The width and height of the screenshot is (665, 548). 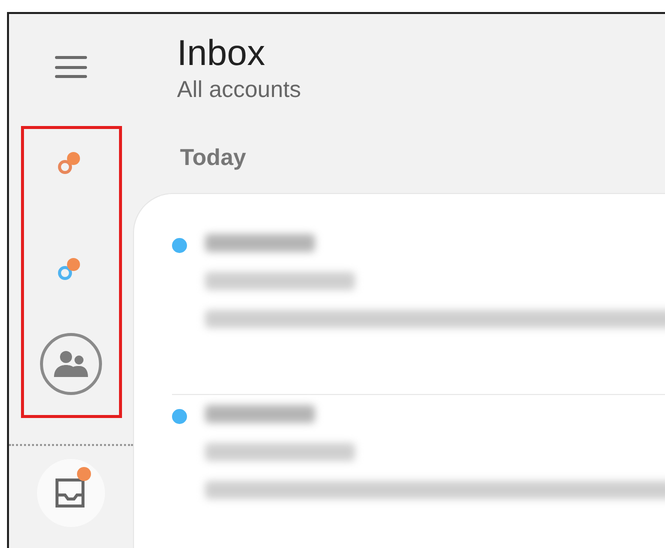 I want to click on contacts-icon, so click(x=71, y=364).